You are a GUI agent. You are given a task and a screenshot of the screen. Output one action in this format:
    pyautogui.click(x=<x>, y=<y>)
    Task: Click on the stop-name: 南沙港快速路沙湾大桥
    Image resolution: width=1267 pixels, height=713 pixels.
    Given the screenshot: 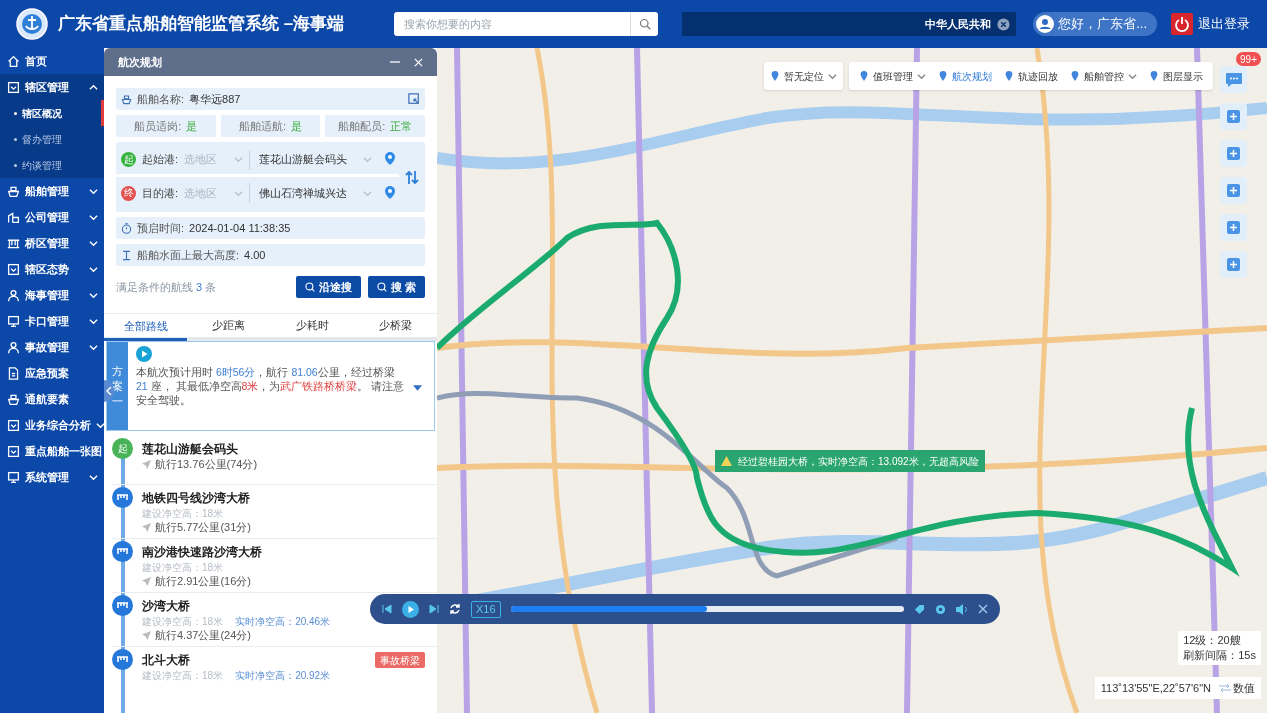 What is the action you would take?
    pyautogui.click(x=202, y=552)
    